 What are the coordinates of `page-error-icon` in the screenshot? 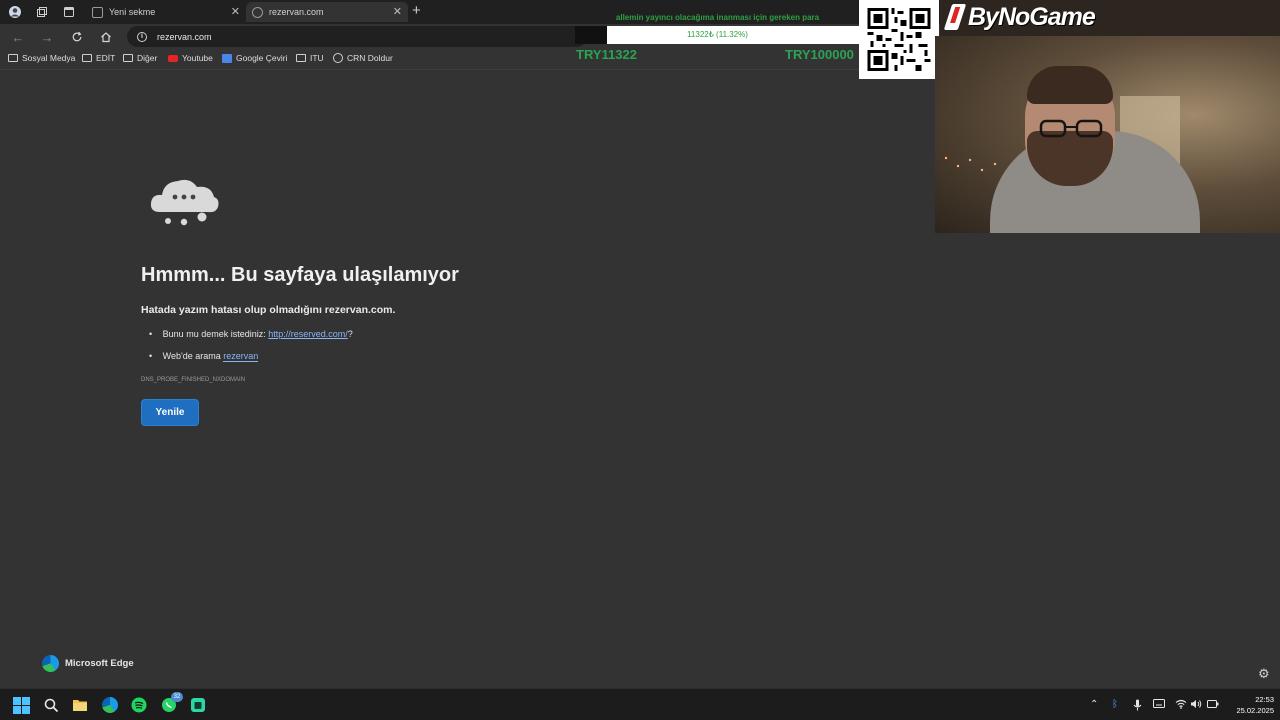 It's located at (257, 12).